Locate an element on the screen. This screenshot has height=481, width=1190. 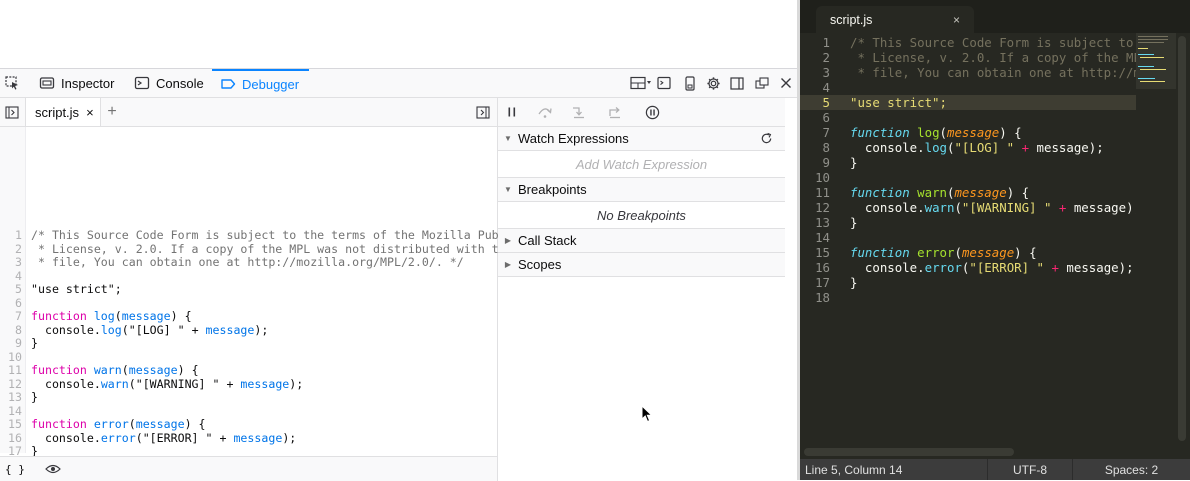
toggle-sources-button is located at coordinates (12, 112).